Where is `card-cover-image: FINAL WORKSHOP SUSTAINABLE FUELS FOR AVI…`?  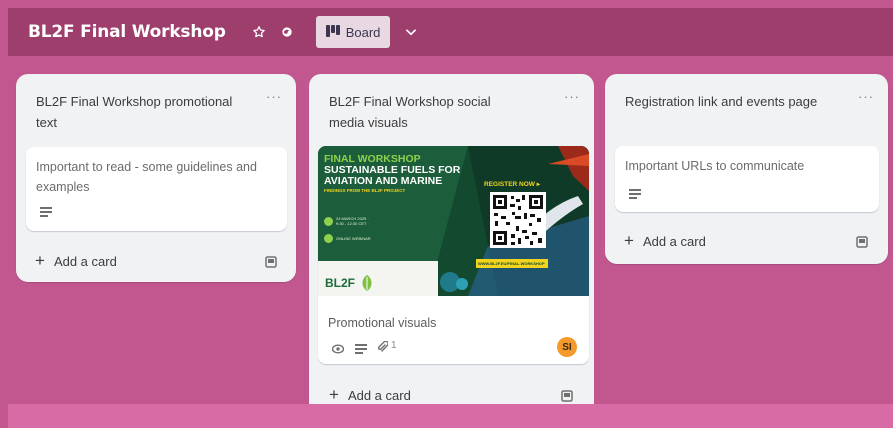
card-cover-image: FINAL WORKSHOP SUSTAINABLE FUELS FOR AVI… is located at coordinates (453, 221).